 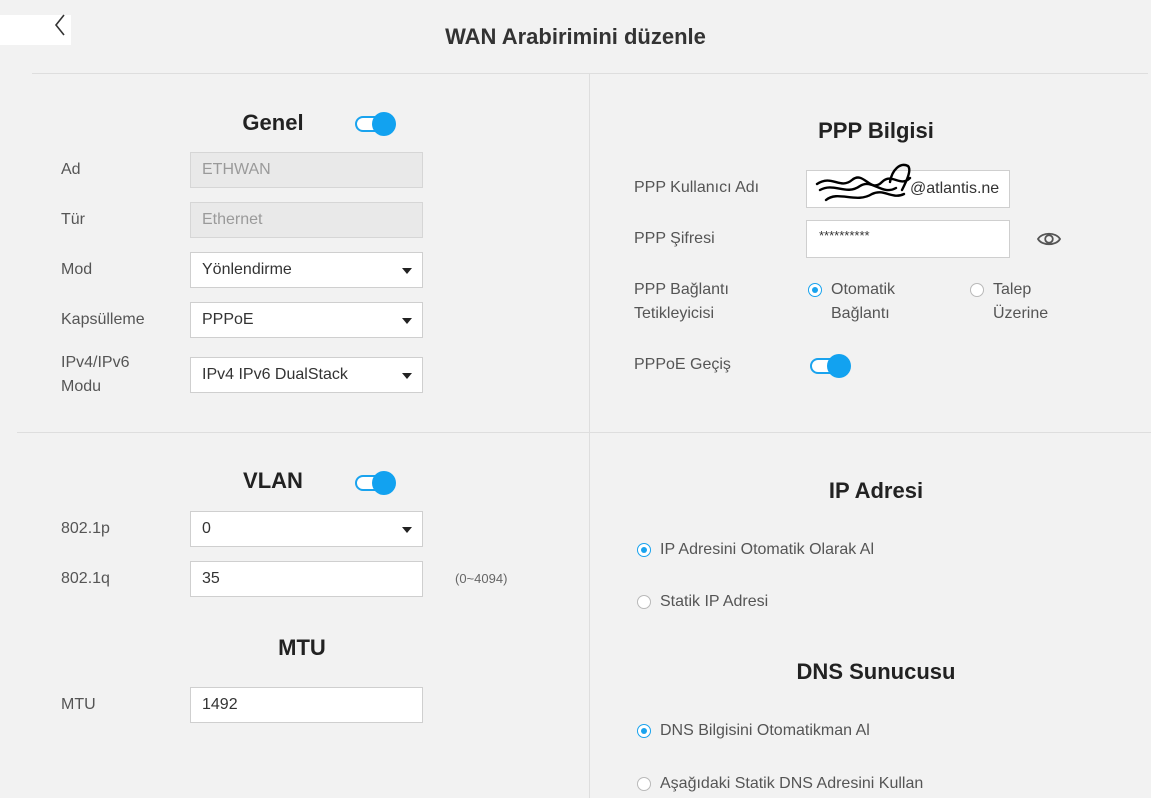 I want to click on ipmode-select: IPv4 IPv6 DualStack, so click(x=306, y=375).